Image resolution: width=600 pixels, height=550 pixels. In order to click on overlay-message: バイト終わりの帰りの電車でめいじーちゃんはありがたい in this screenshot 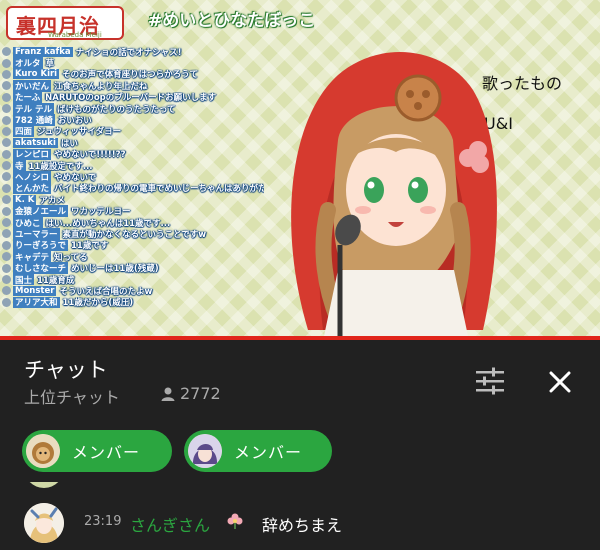, I will do `click(159, 189)`.